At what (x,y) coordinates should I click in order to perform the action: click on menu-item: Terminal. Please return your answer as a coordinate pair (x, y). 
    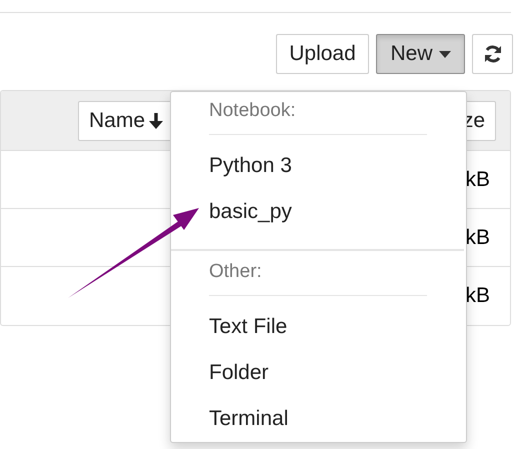
    Looking at the image, I should click on (318, 419).